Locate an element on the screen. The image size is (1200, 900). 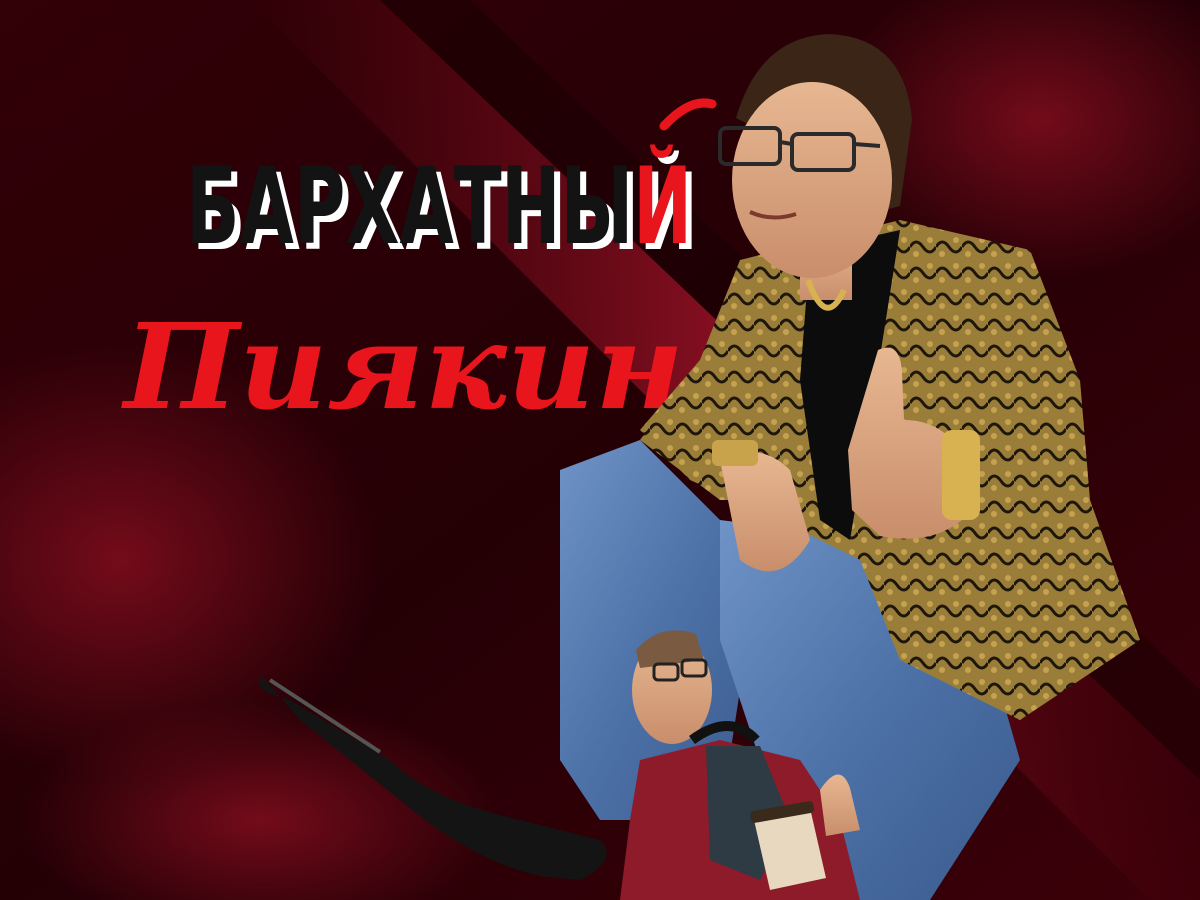
face is located at coordinates (812, 180).